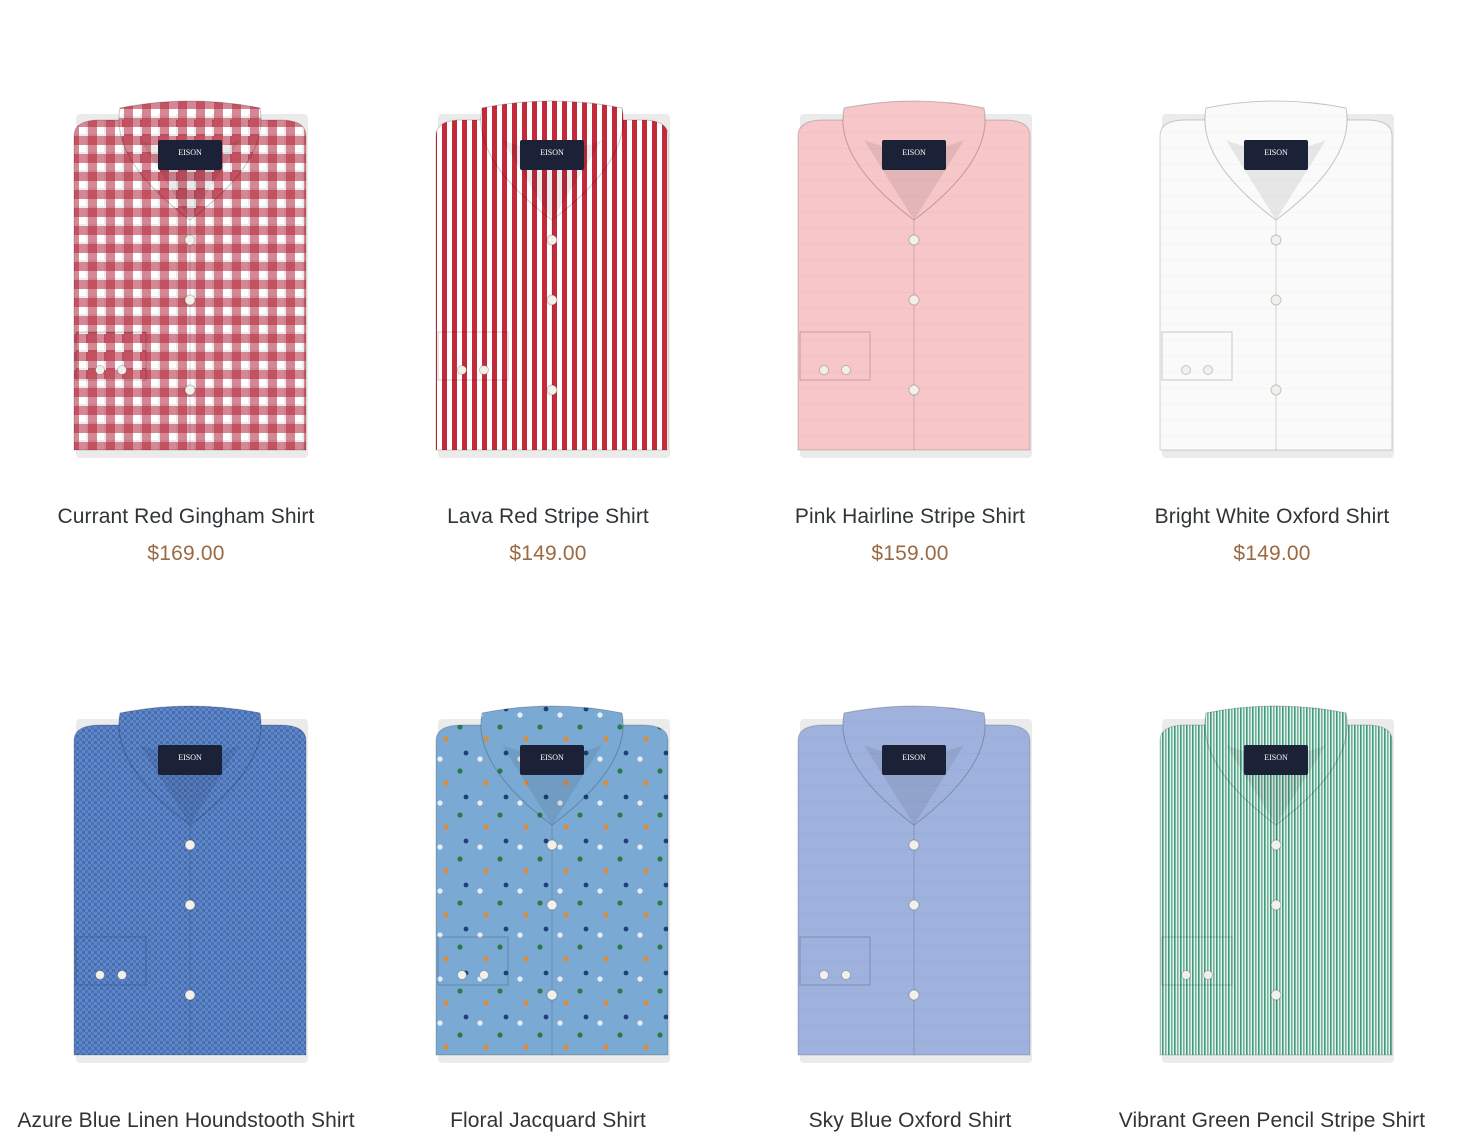 This screenshot has width=1468, height=1146. What do you see at coordinates (1272, 1121) in the screenshot?
I see `product-name: Vibrant Green Pencil Stripe Shirt` at bounding box center [1272, 1121].